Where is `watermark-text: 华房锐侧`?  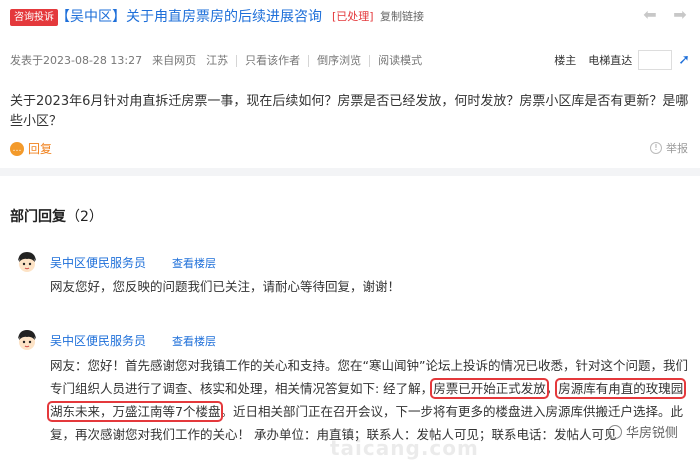
watermark-text: 华房锐侧 is located at coordinates (652, 433).